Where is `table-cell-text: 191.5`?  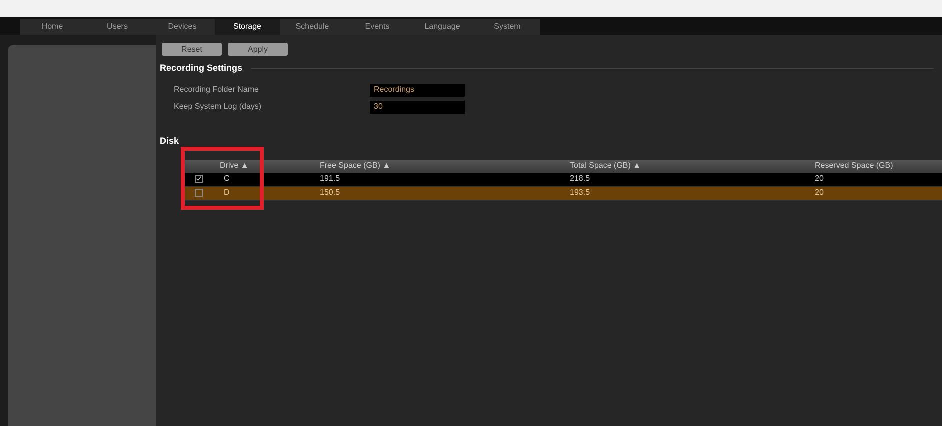
table-cell-text: 191.5 is located at coordinates (330, 179).